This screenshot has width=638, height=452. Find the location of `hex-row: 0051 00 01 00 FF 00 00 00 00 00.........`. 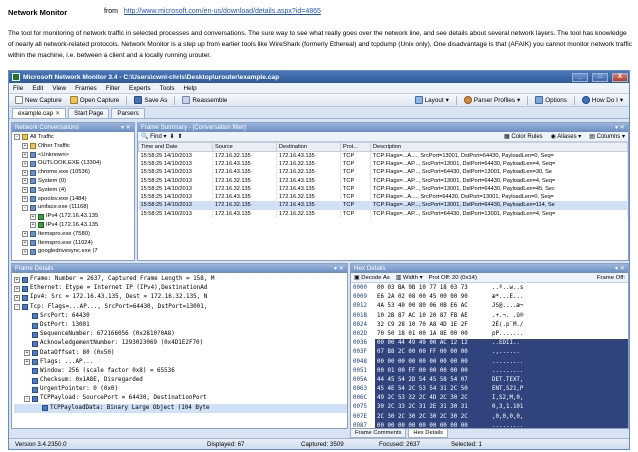

hex-row: 0051 00 01 00 FF 00 00 00 00 00......... is located at coordinates (489, 371).